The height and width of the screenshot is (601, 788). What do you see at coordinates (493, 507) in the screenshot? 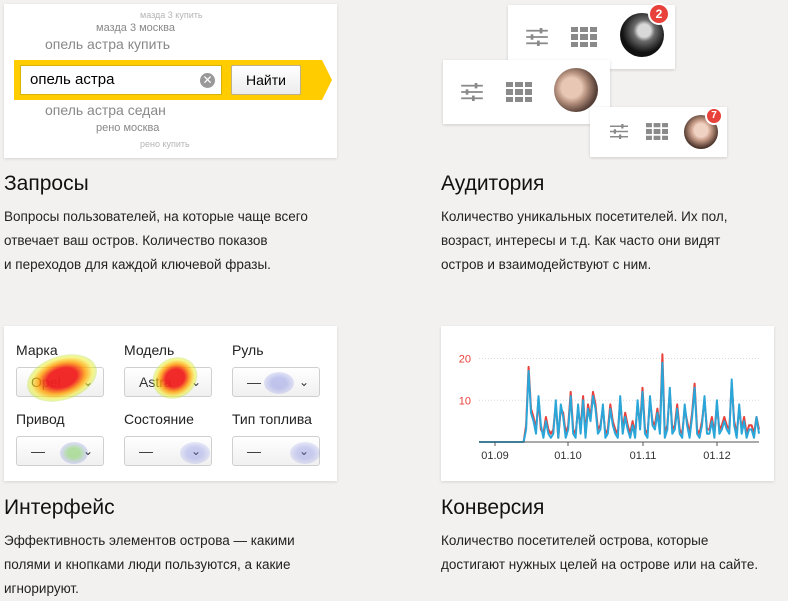
I see `section-title: Конверсия` at bounding box center [493, 507].